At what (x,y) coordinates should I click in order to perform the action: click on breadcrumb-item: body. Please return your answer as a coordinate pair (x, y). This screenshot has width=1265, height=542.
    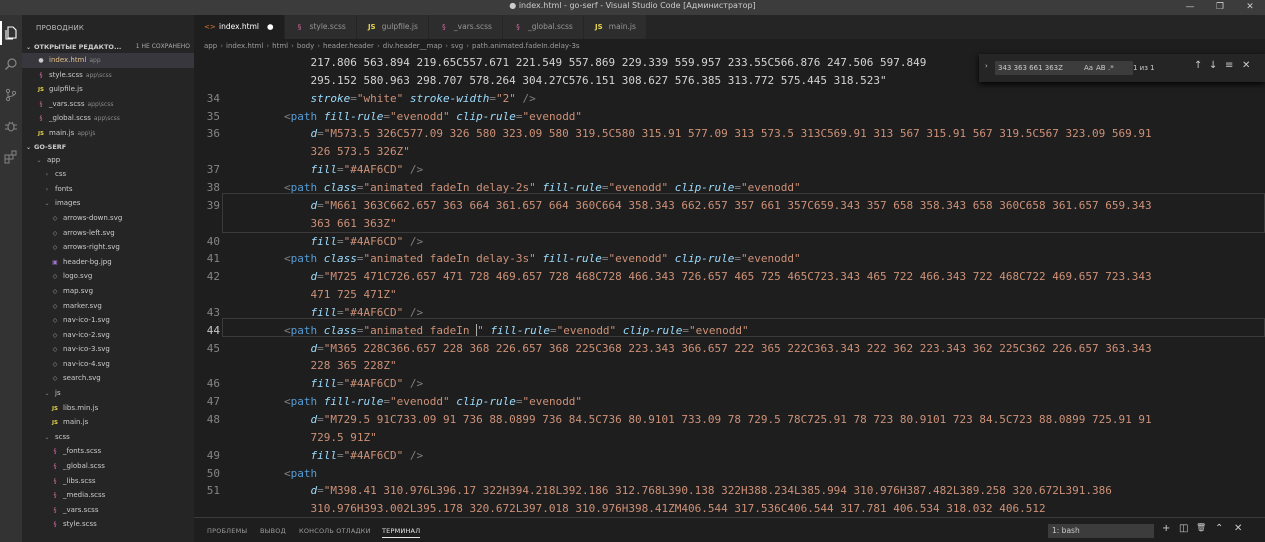
    Looking at the image, I should click on (305, 46).